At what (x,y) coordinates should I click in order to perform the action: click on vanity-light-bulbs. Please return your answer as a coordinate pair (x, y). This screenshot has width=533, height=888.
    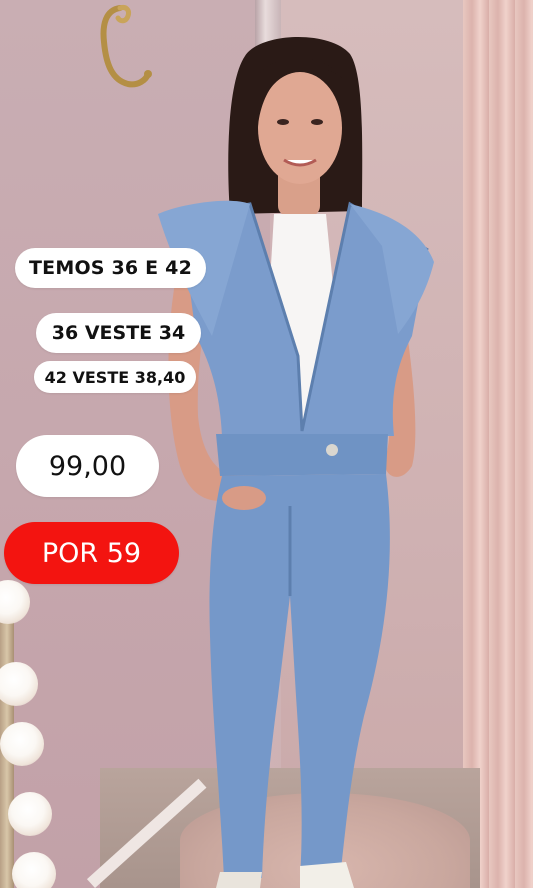
    Looking at the image, I should click on (36, 729).